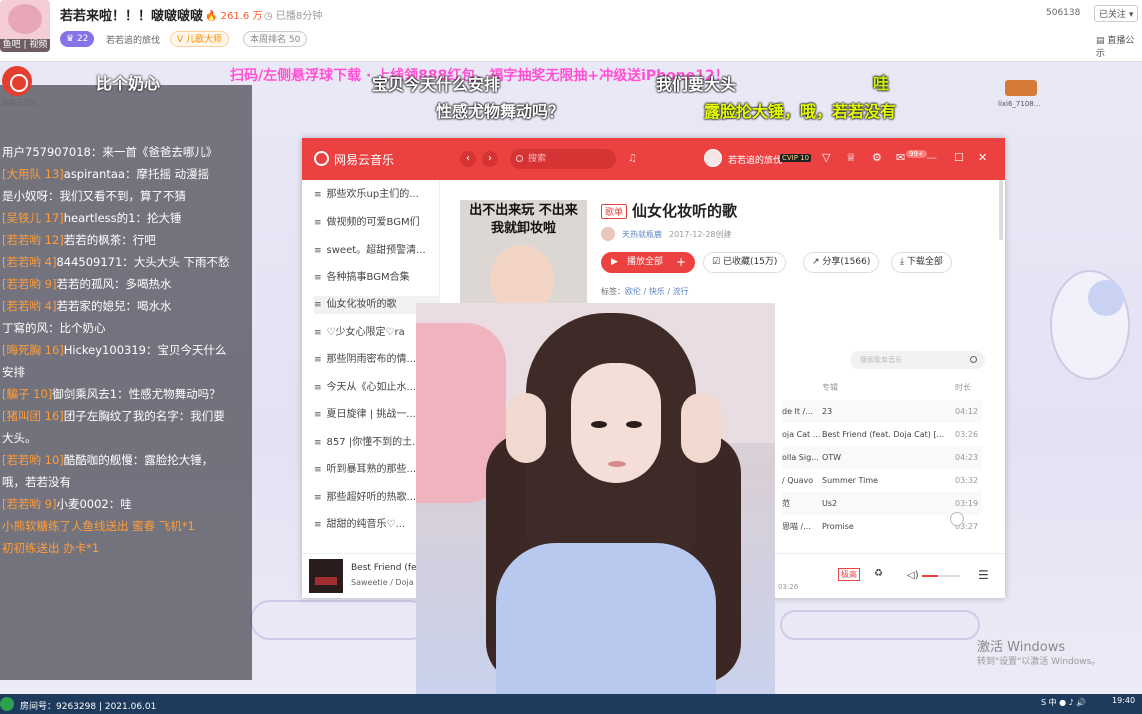 This screenshot has width=1142, height=714. What do you see at coordinates (957, 519) in the screenshot?
I see `locate-current-icon` at bounding box center [957, 519].